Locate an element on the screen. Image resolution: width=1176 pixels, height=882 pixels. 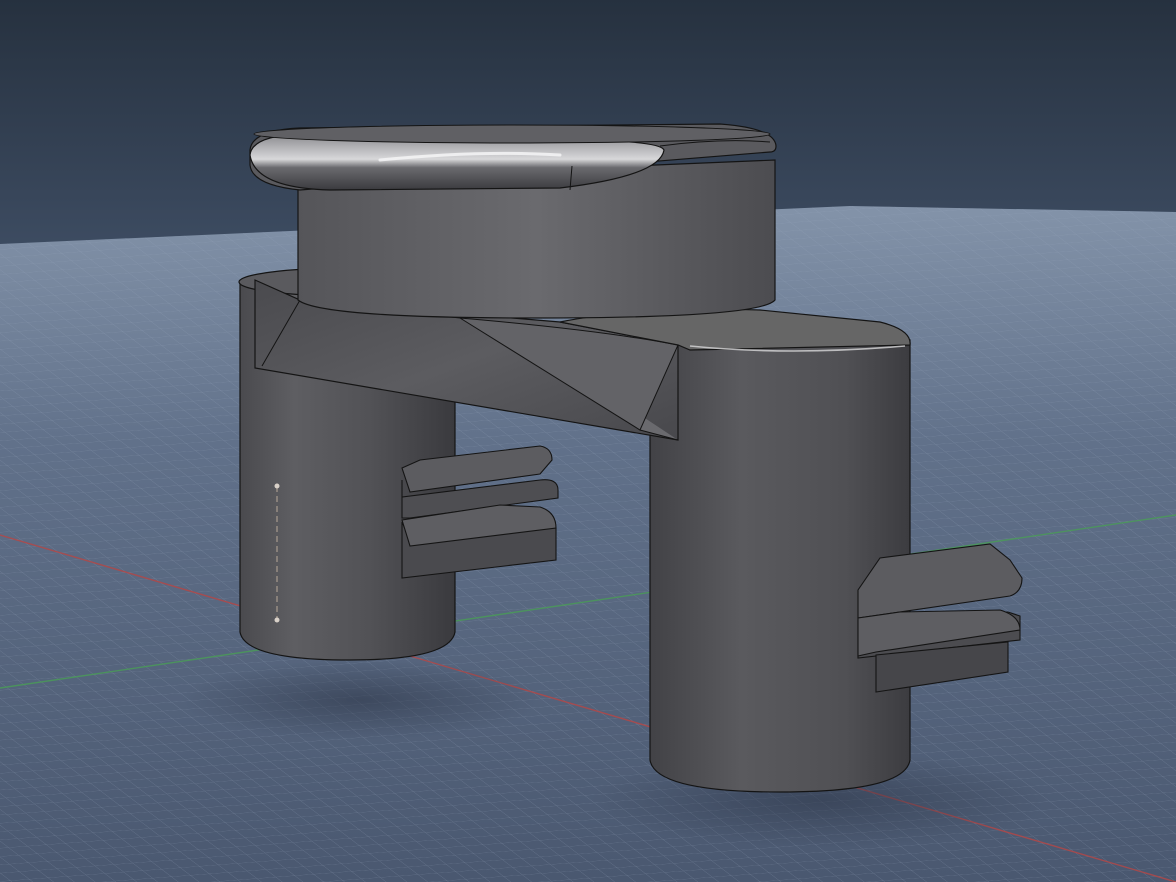
right-fins is located at coordinates (940, 618).